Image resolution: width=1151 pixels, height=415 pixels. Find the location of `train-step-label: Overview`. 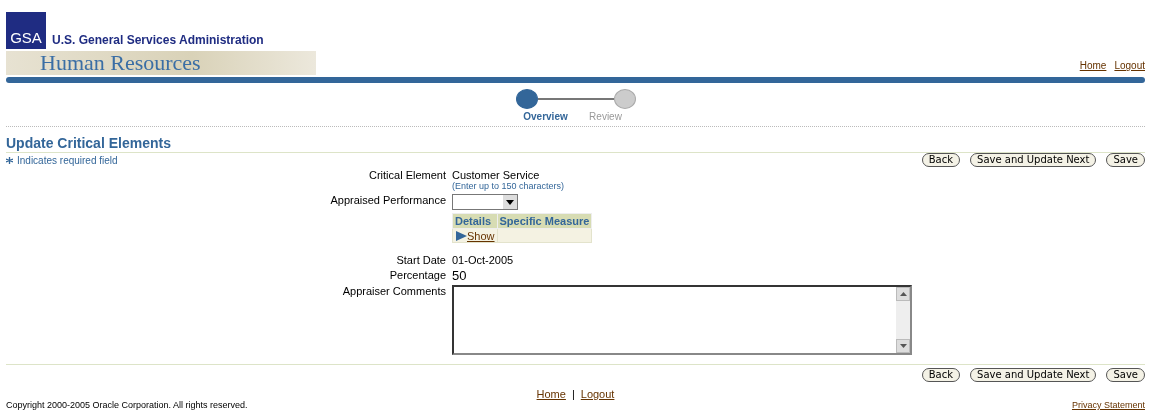

train-step-label: Overview is located at coordinates (545, 116).